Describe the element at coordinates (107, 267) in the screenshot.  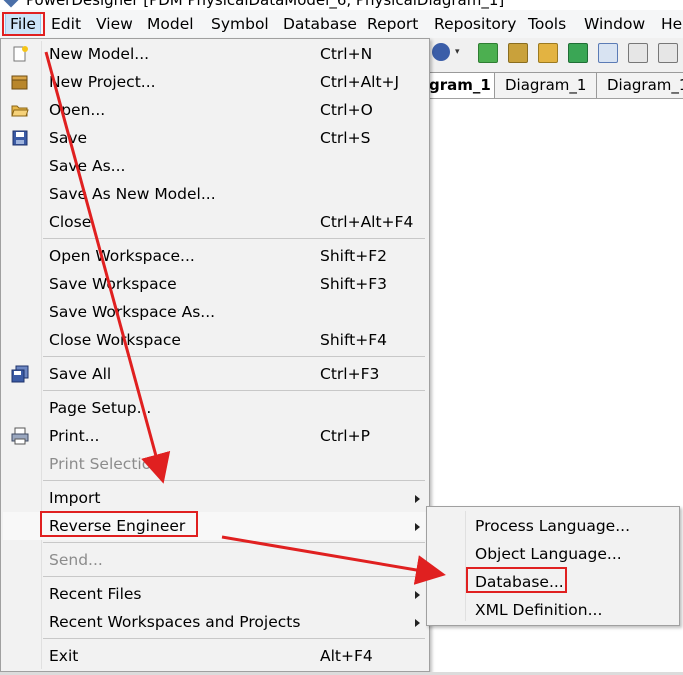
I see `arrow-to-reverse-engineer` at that location.